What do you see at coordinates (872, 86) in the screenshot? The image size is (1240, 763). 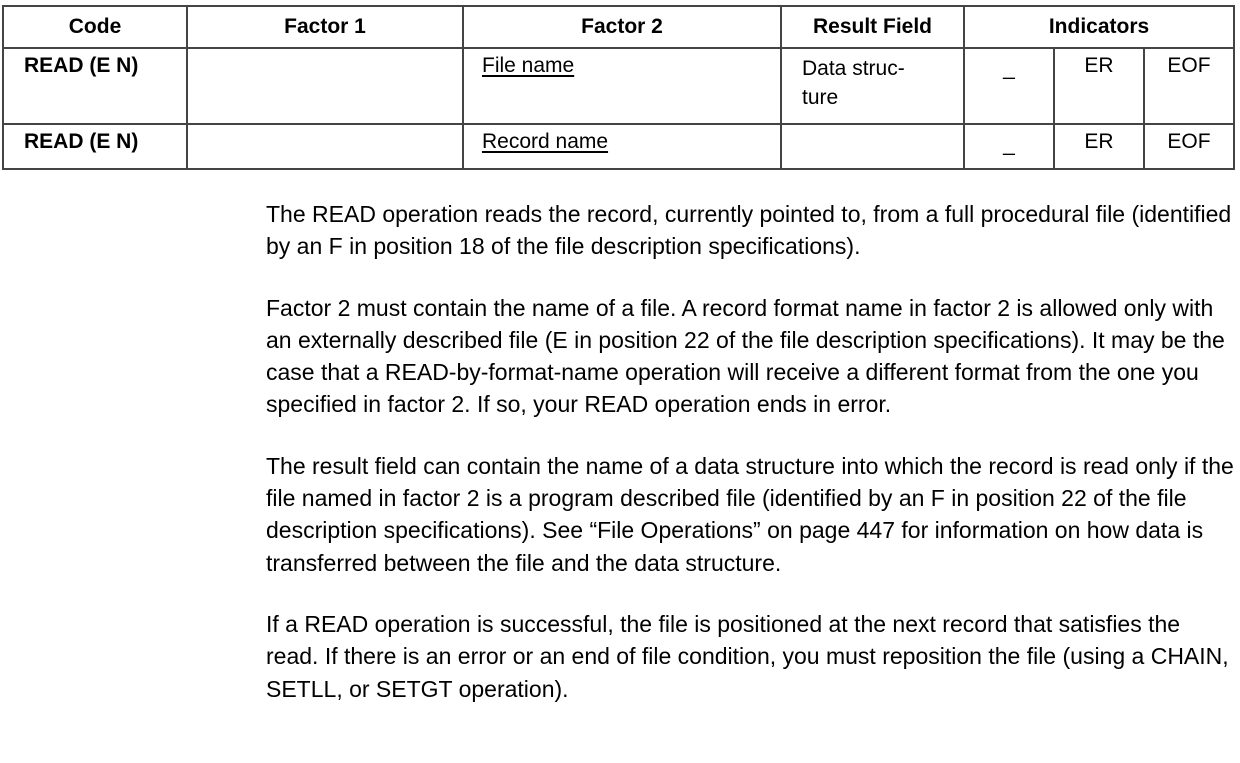 I see `cell-result-field: Data struc-ture` at bounding box center [872, 86].